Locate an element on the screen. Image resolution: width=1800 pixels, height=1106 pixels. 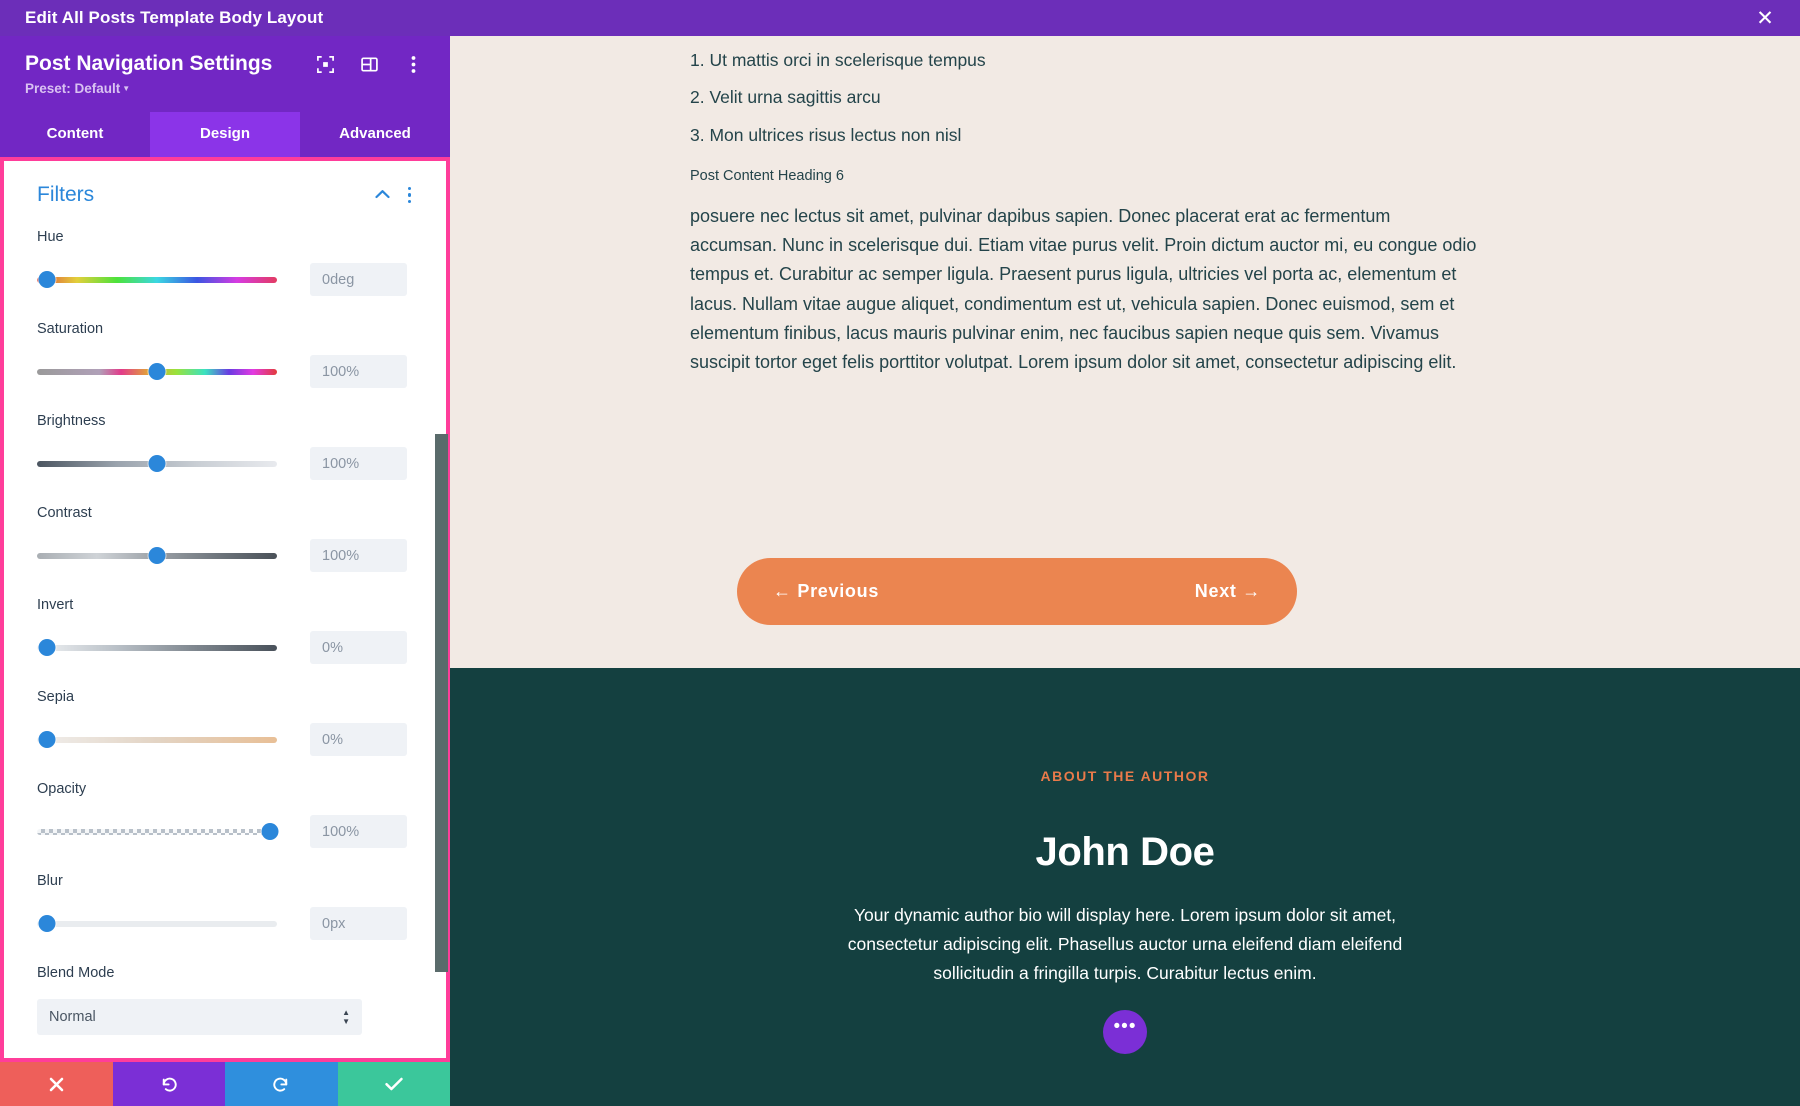
author-kicker: ABOUT THE AUTHOR is located at coordinates (1125, 776).